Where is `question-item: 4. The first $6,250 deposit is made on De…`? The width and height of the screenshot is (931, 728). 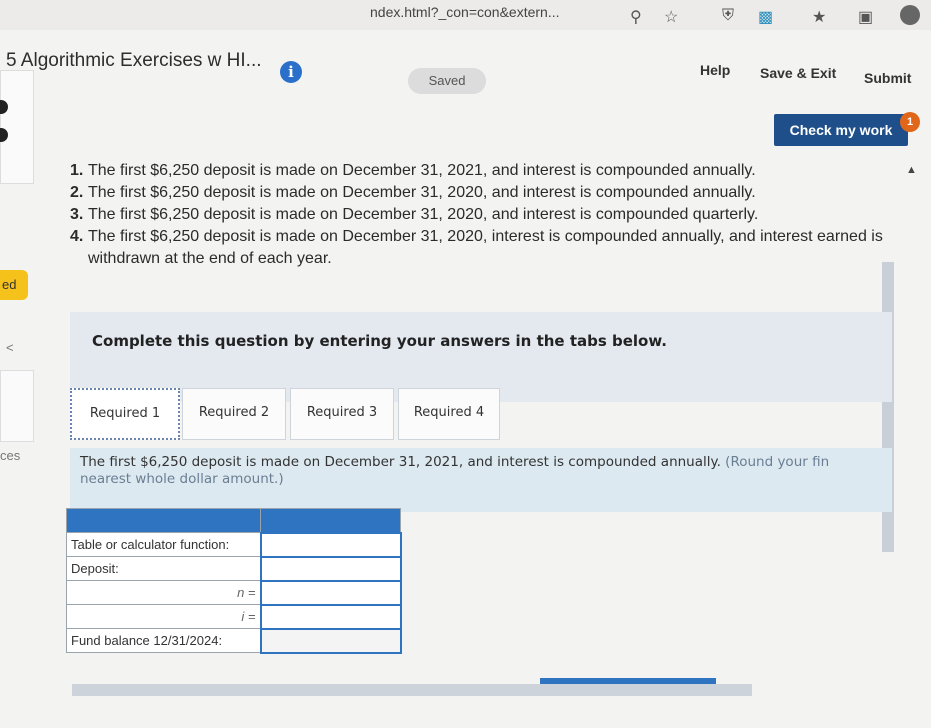
question-item: 4. The first $6,250 deposit is made on De… is located at coordinates (476, 247).